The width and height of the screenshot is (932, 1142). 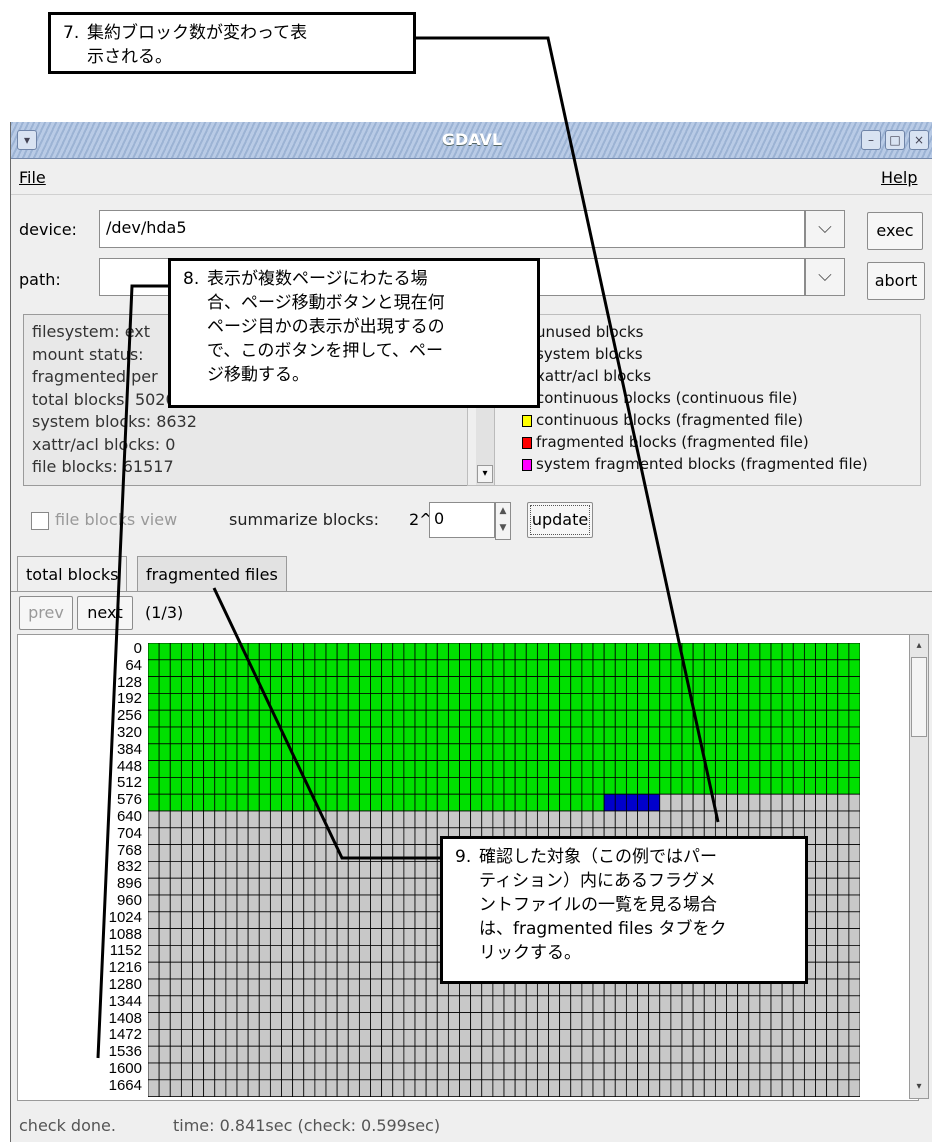 I want to click on callout-9-line, so click(x=326, y=723).